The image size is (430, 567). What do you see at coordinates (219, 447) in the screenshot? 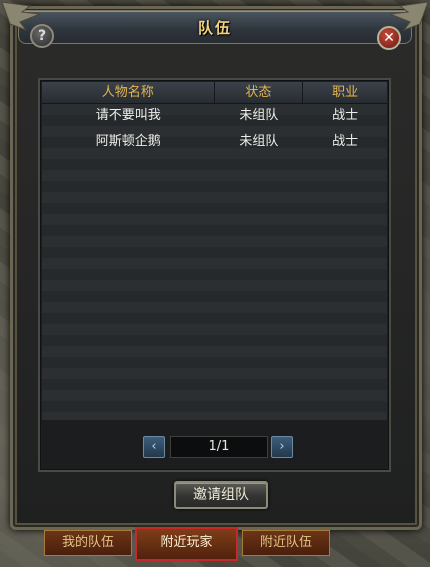
I see `page-indicator: 1/1` at bounding box center [219, 447].